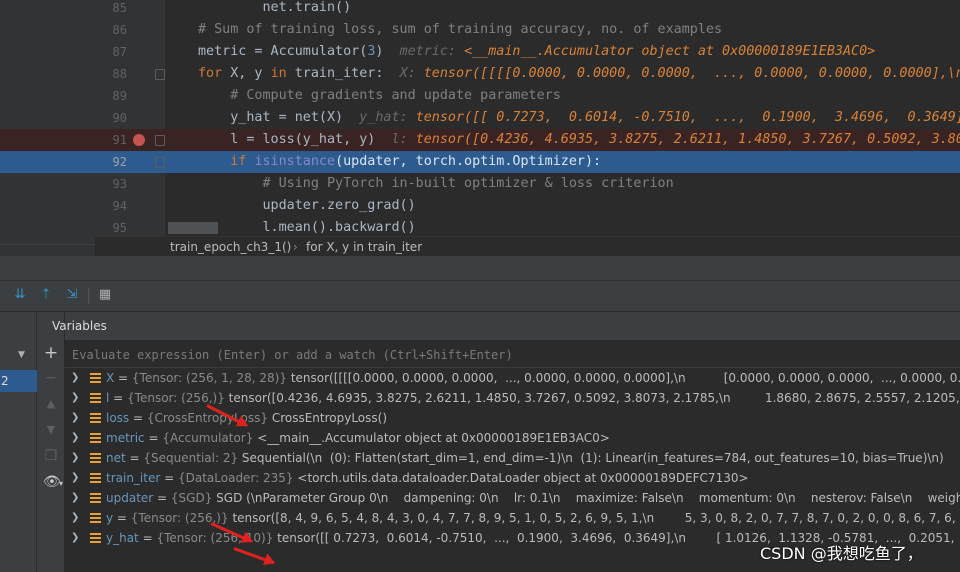  Describe the element at coordinates (193, 228) in the screenshot. I see `editor-horizontal-scrollbar` at that location.